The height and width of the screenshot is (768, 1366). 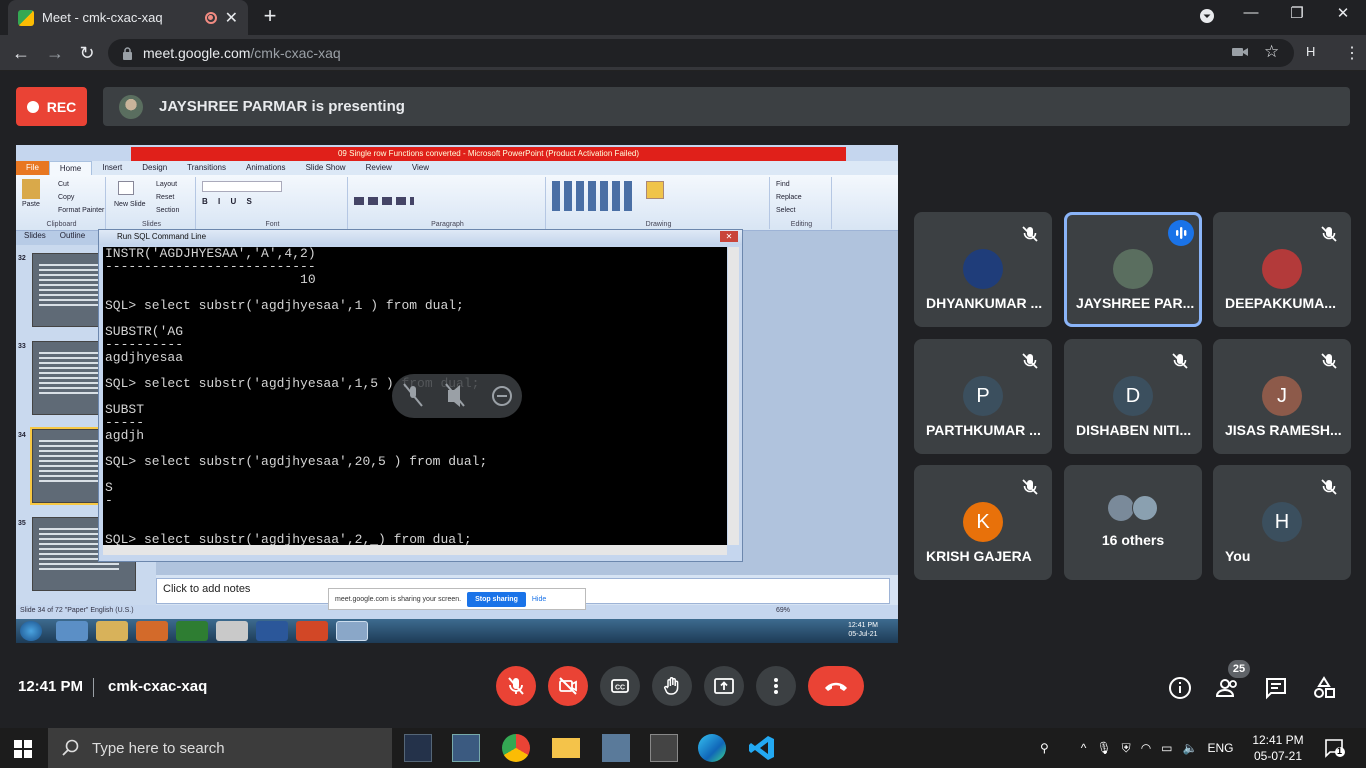 I want to click on raise-hand-button, so click(x=672, y=686).